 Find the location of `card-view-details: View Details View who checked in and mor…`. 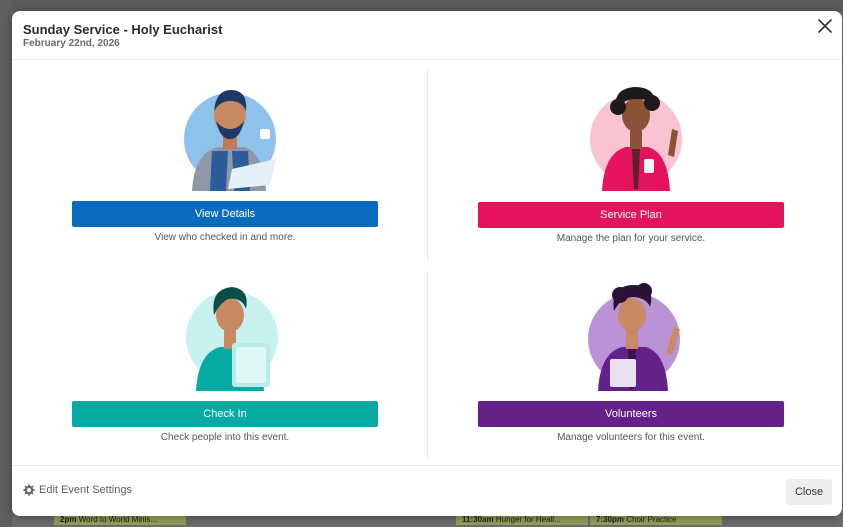

card-view-details: View Details View who checked in and mor… is located at coordinates (232, 166).